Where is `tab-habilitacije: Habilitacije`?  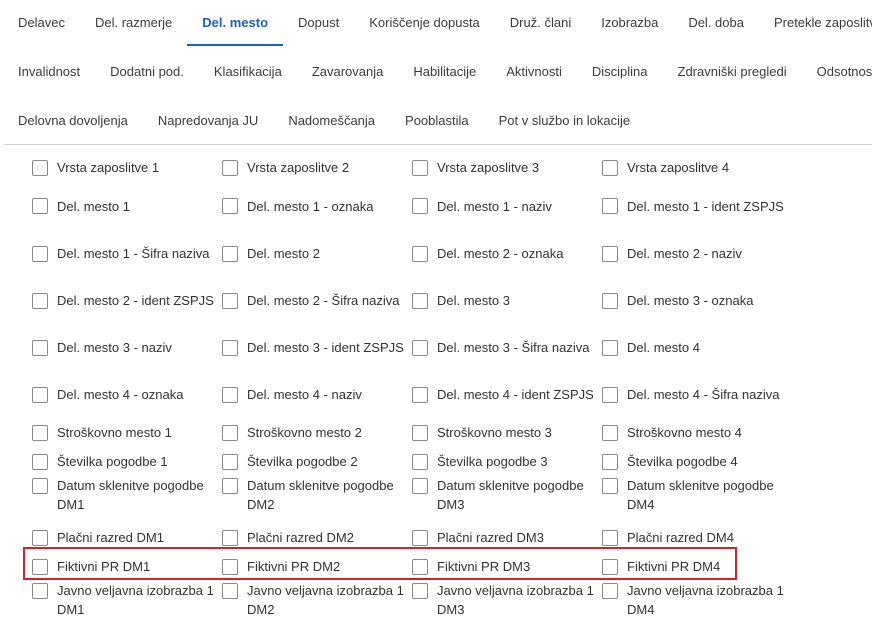 tab-habilitacije: Habilitacije is located at coordinates (444, 72).